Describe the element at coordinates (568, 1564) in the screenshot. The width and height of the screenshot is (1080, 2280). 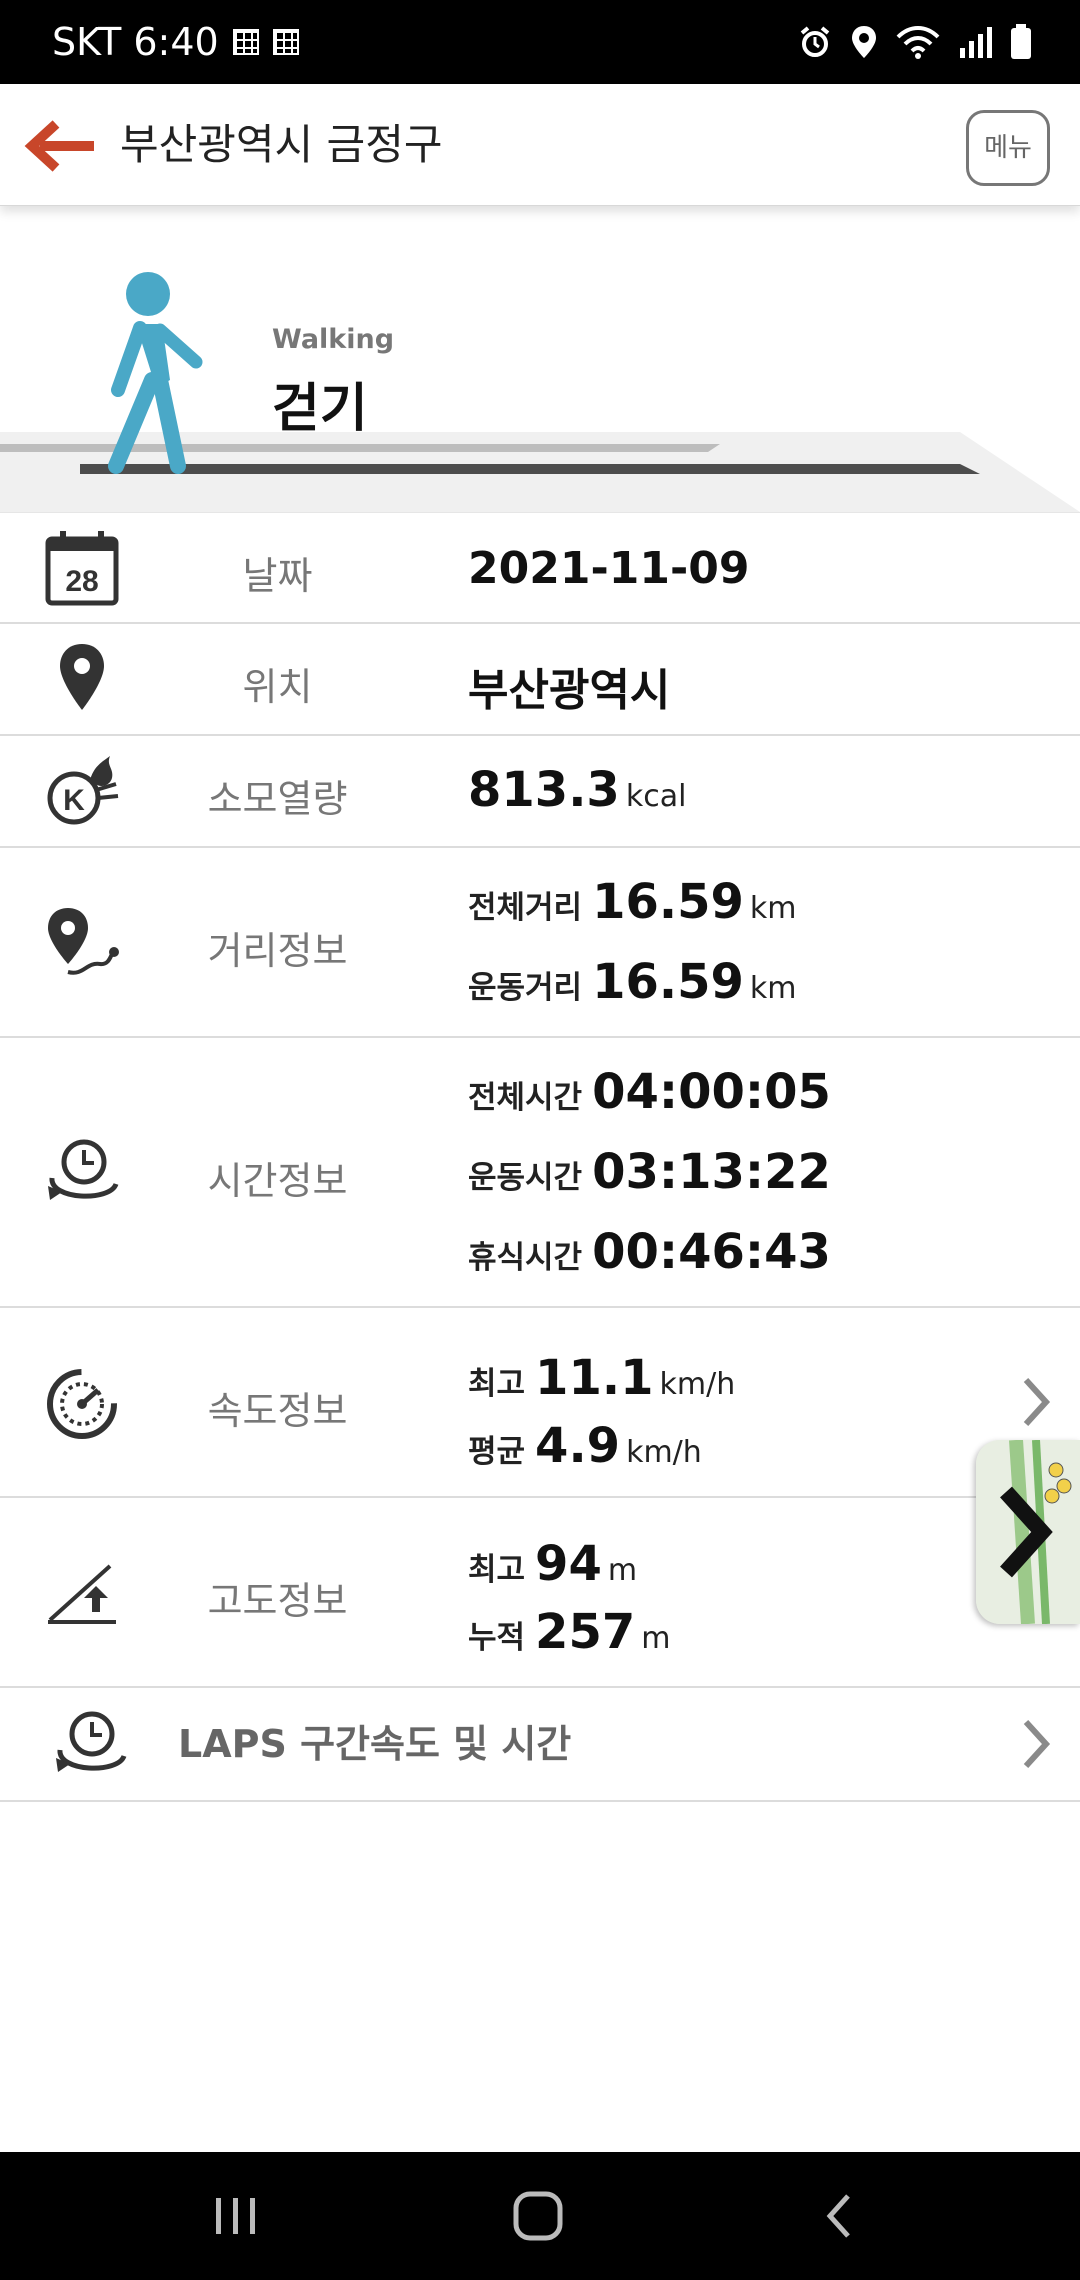
I see `max-altitude-value: 94` at that location.